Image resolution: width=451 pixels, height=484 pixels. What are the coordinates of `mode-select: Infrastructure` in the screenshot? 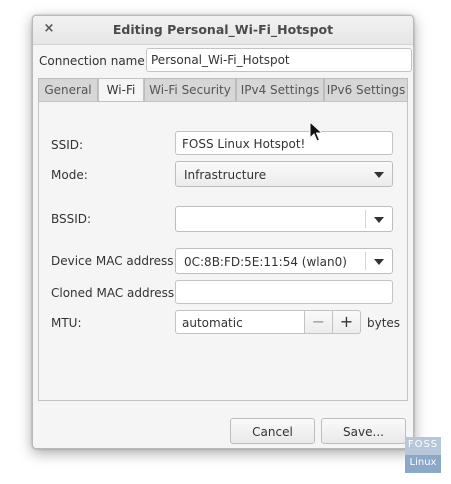 It's located at (284, 174).